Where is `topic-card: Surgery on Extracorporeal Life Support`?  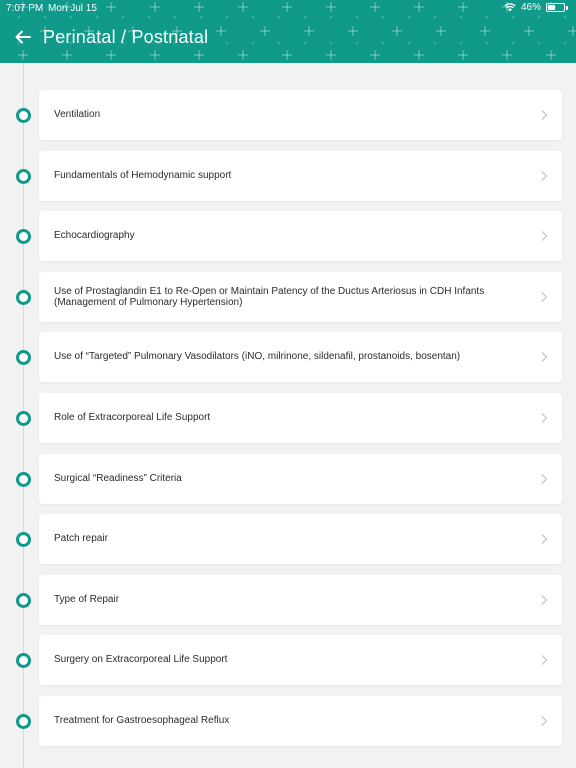
topic-card: Surgery on Extracorporeal Life Support is located at coordinates (300, 660).